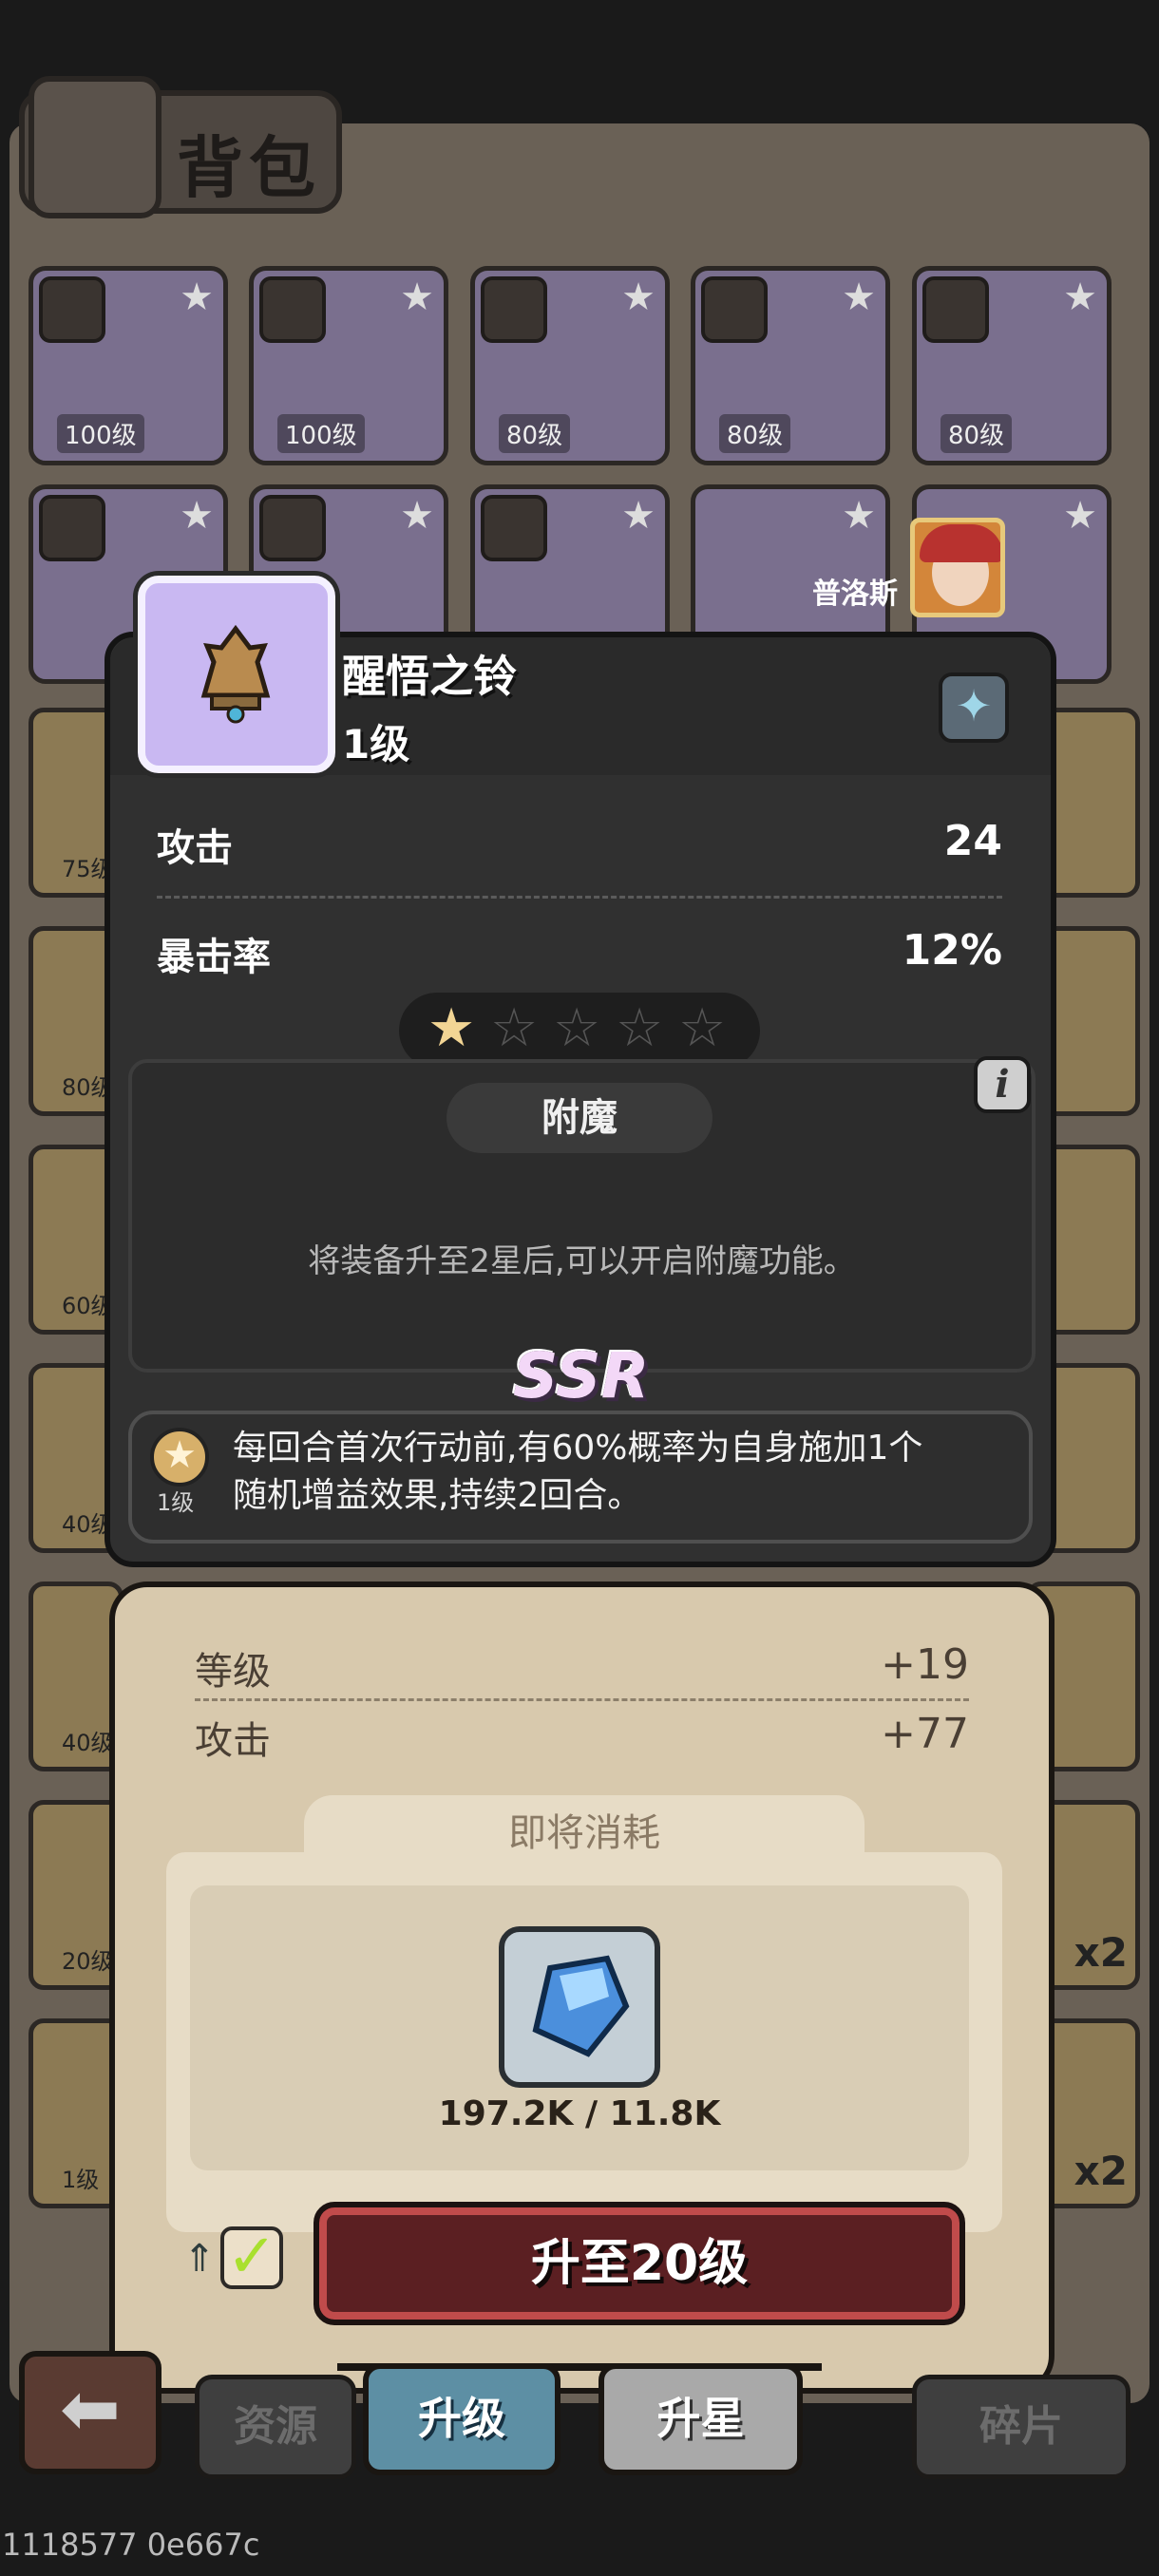 This screenshot has width=1159, height=2576. Describe the element at coordinates (582, 1261) in the screenshot. I see `enchant-locked-text: 将装备升至2星后,可以开启附魔功能。` at that location.